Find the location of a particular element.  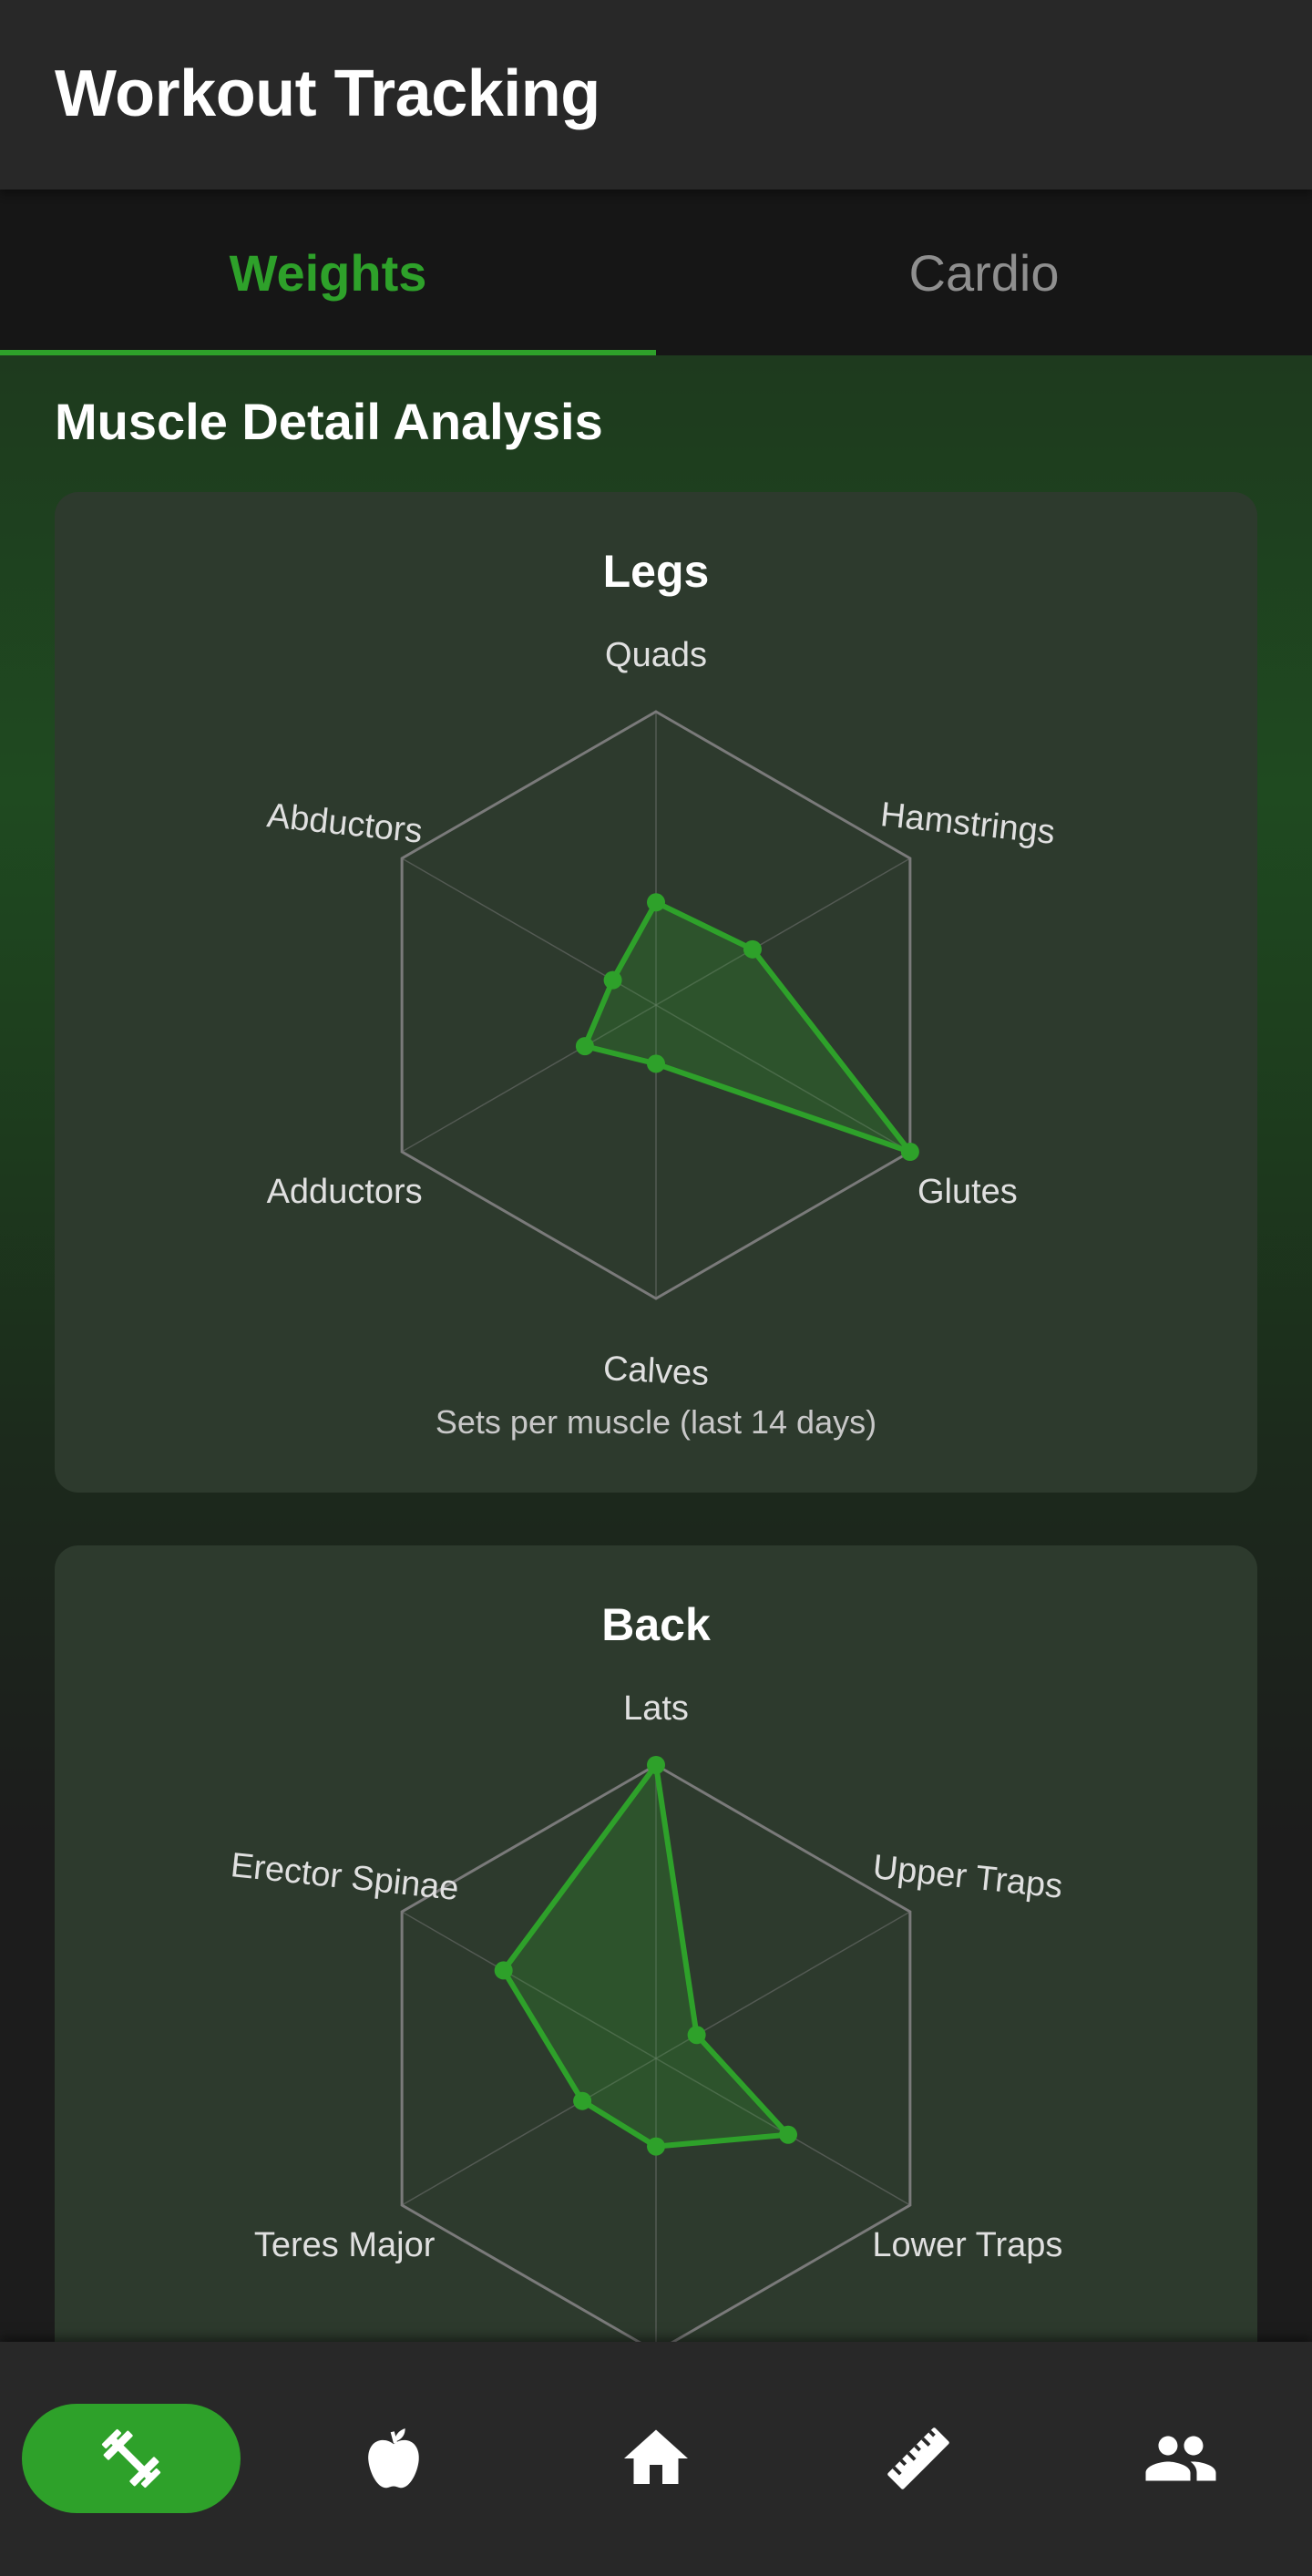

tab-cardio: Cardio is located at coordinates (984, 273).